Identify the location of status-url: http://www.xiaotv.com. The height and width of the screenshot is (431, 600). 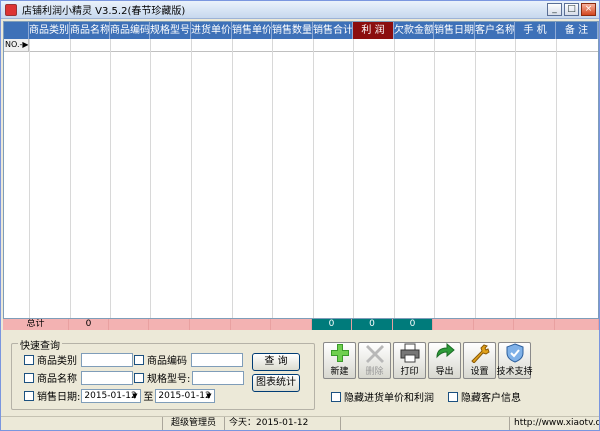
(554, 423).